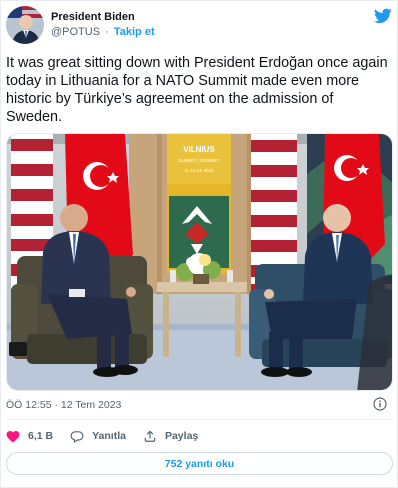 The width and height of the screenshot is (398, 488). I want to click on like-button: 6,1 B, so click(29, 436).